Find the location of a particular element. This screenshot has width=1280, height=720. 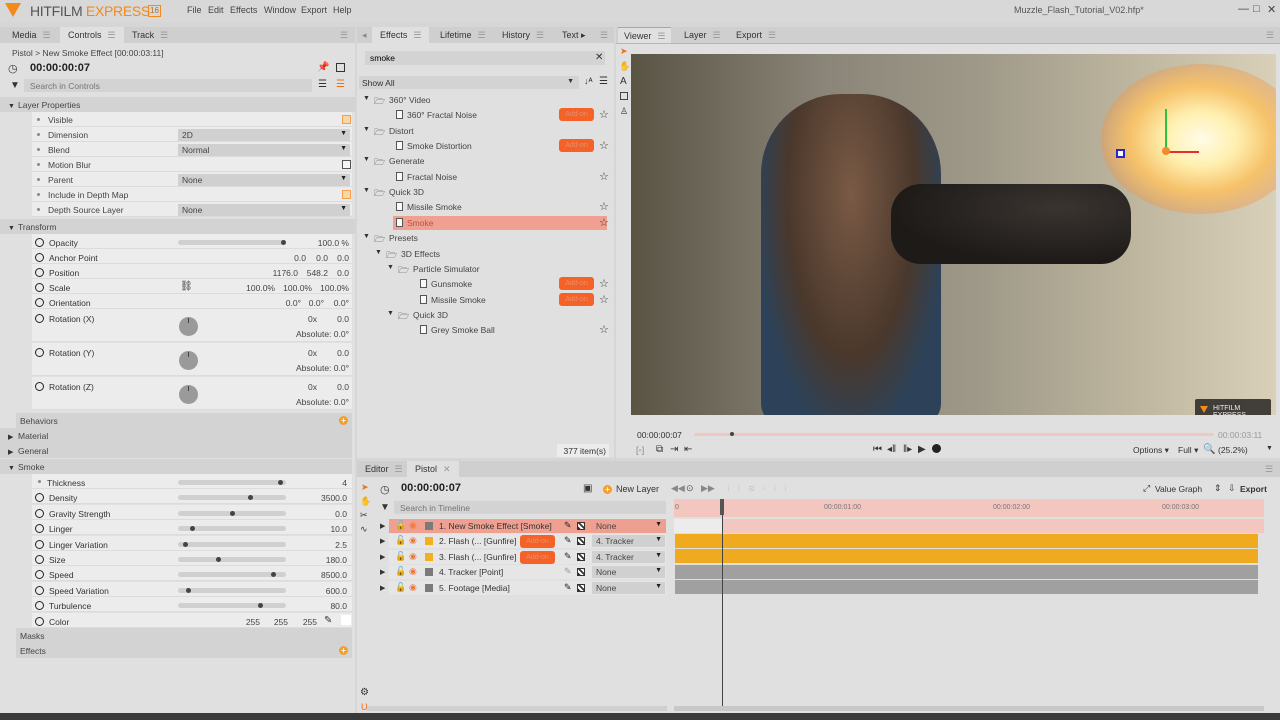

controls-timecode: 00:00:00:07 is located at coordinates (60, 68).